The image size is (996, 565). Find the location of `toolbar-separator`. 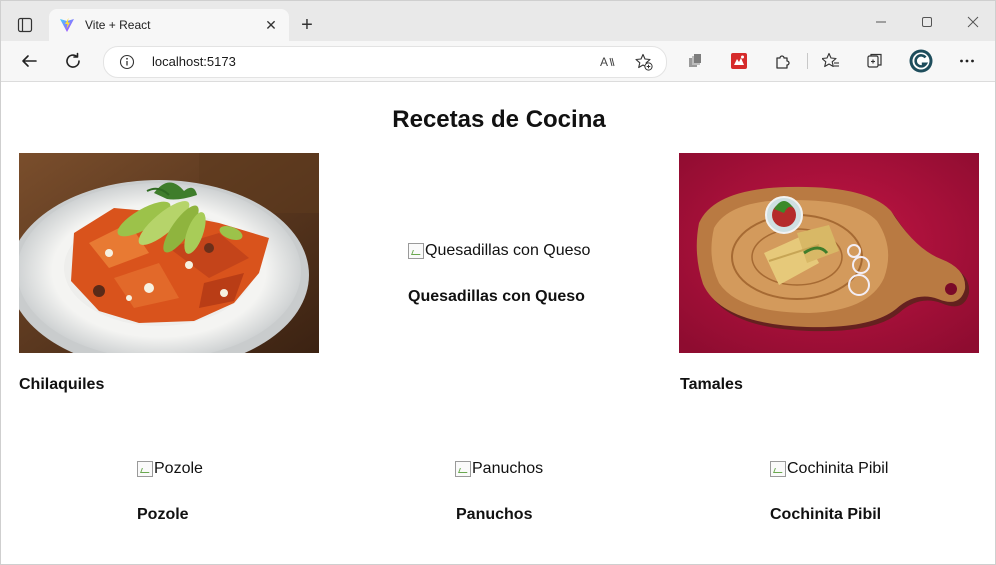

toolbar-separator is located at coordinates (807, 61).